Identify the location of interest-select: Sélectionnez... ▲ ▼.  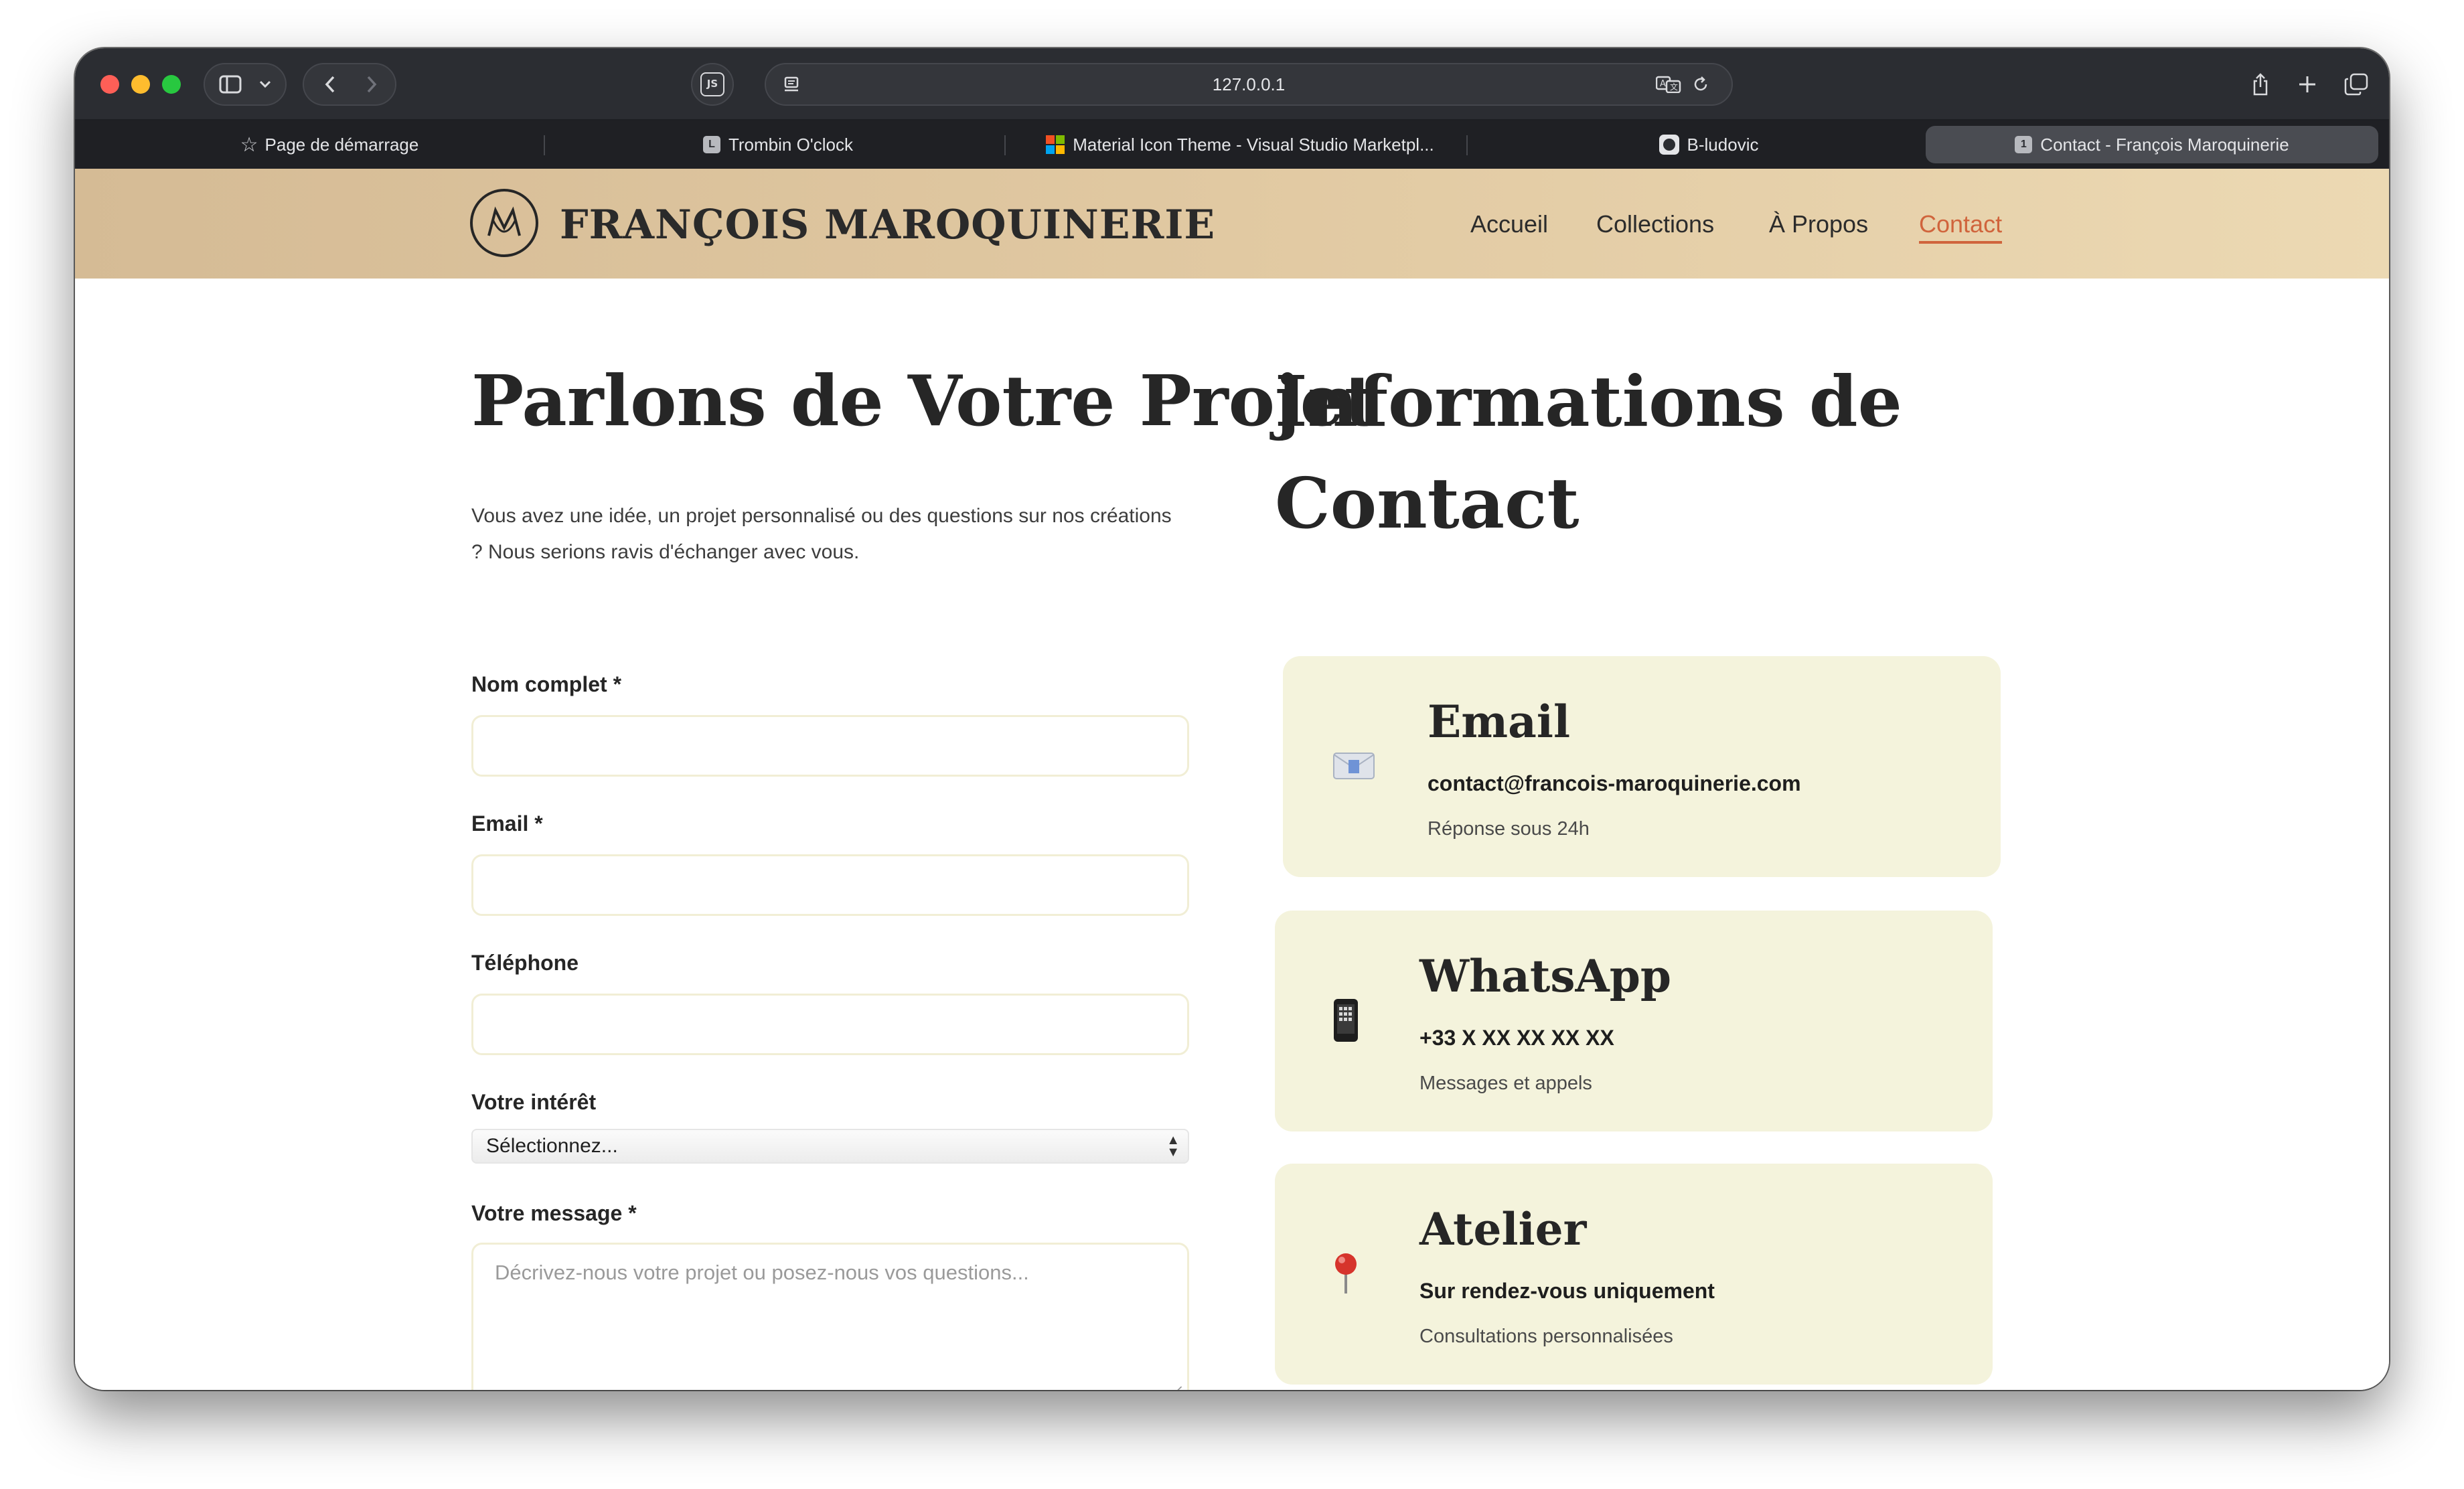
(830, 1146).